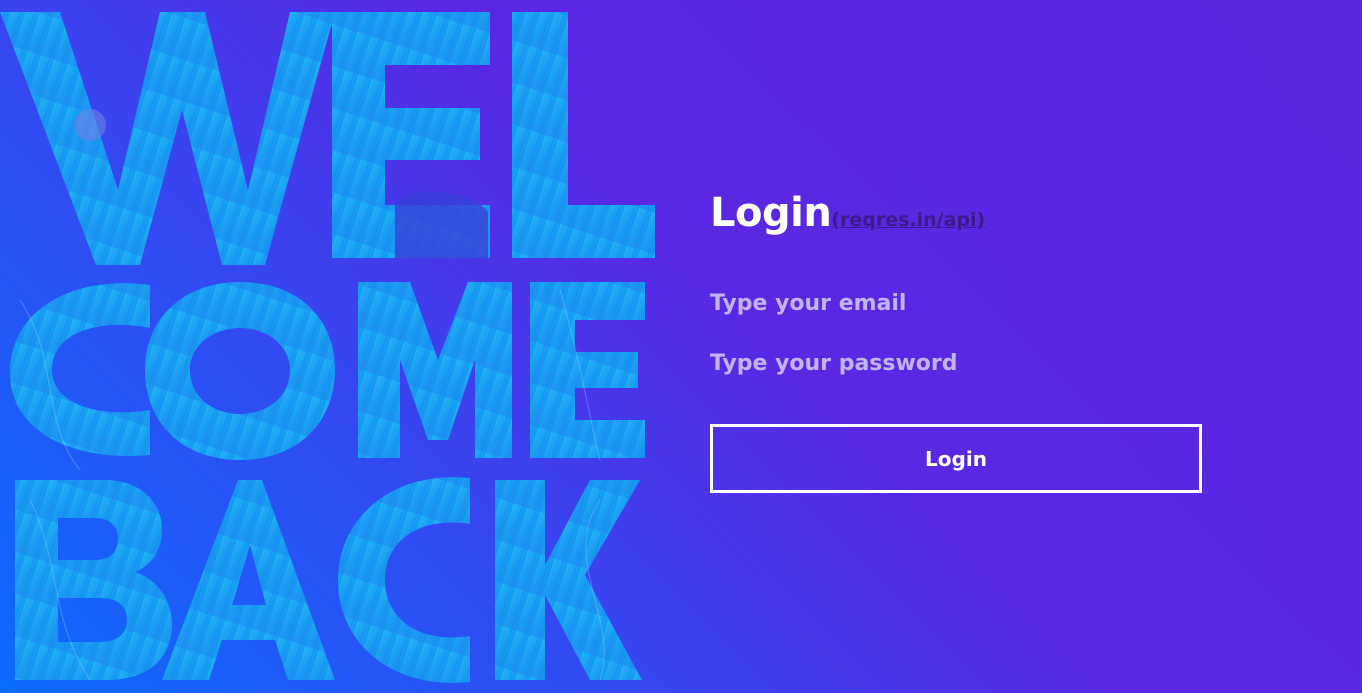  I want to click on login-button: Login, so click(956, 458).